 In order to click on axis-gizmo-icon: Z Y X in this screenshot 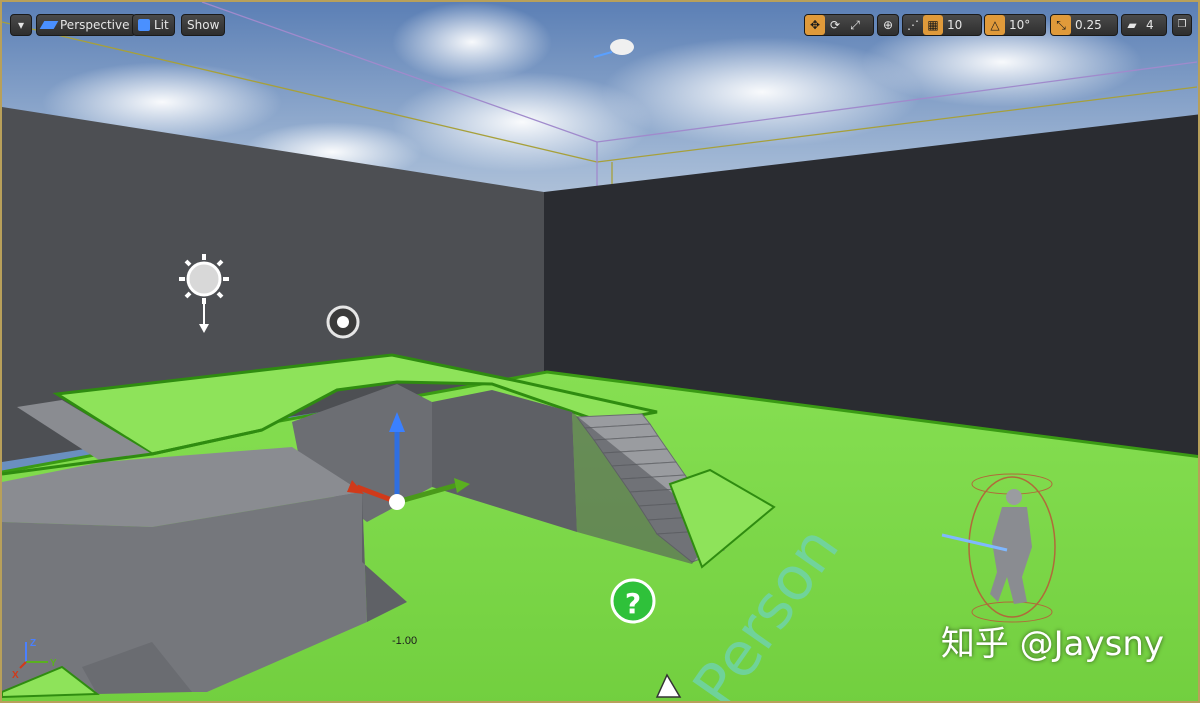, I will do `click(34, 659)`.